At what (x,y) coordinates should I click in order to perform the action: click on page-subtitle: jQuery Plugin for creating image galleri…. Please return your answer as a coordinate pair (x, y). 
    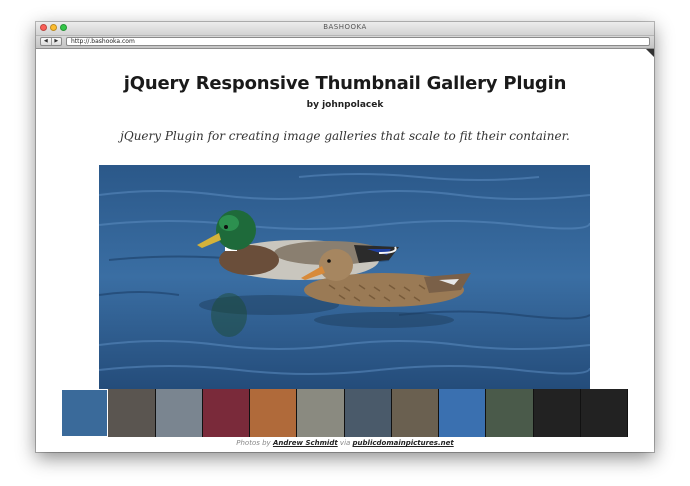
    Looking at the image, I should click on (345, 136).